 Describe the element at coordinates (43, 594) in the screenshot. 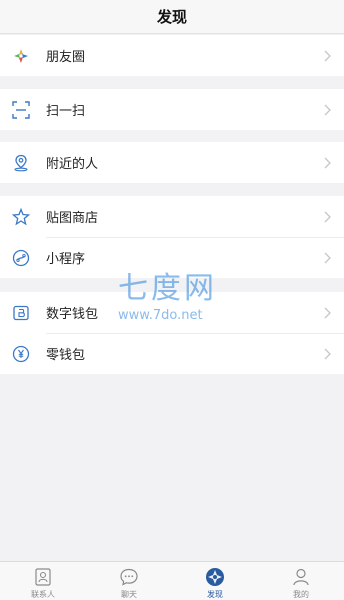

I see `tab-label: 联系人` at that location.